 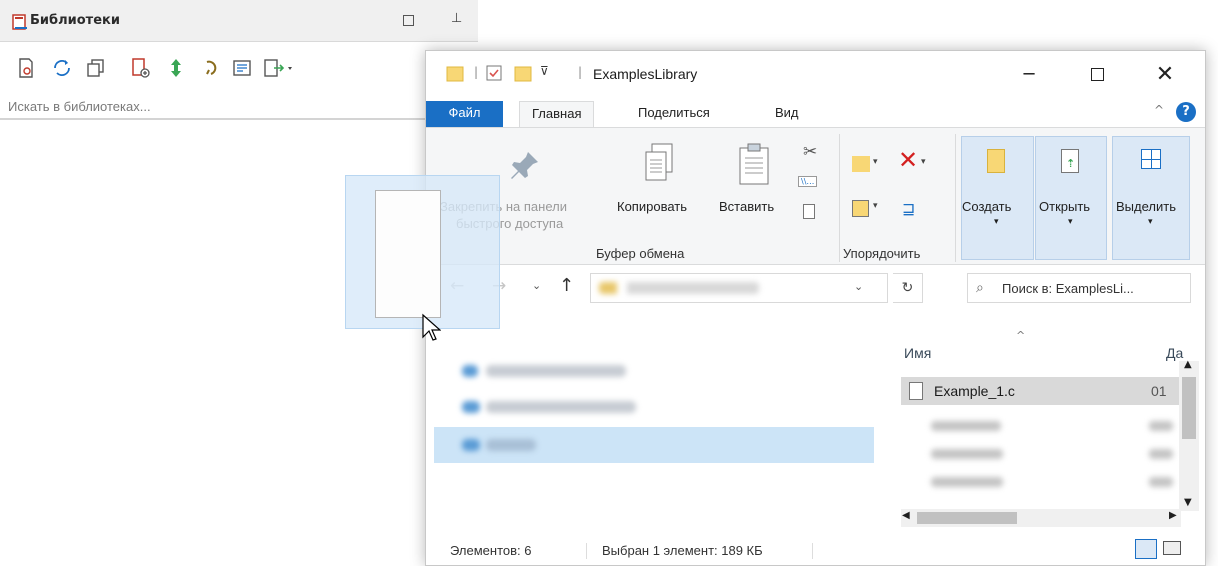 I want to click on scroll-up-icon: ▲, so click(x=1188, y=364).